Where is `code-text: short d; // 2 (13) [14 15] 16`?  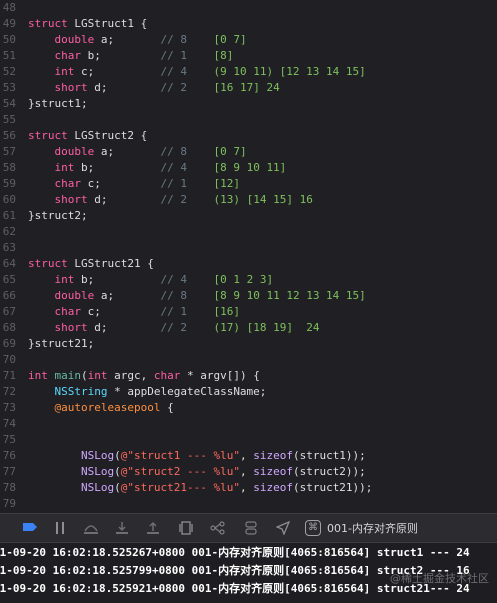
code-text: short d; // 2 (13) [14 15] 16 is located at coordinates (183, 199).